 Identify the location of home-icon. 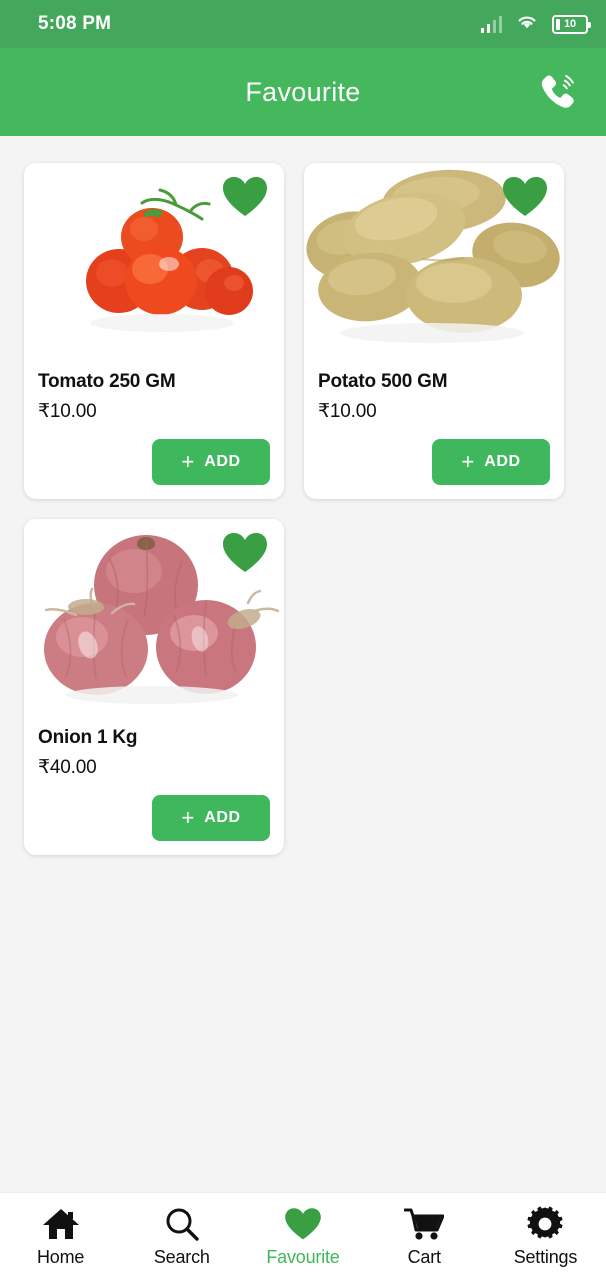
(61, 1224).